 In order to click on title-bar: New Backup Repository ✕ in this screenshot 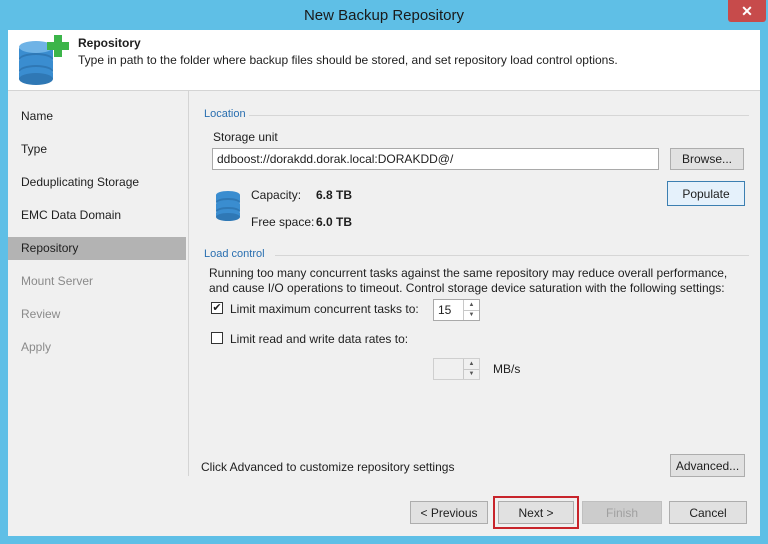, I will do `click(384, 15)`.